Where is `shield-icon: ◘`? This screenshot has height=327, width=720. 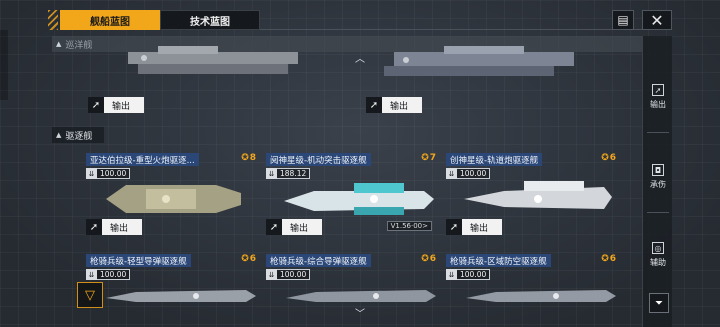
shield-icon: ◘ is located at coordinates (658, 170).